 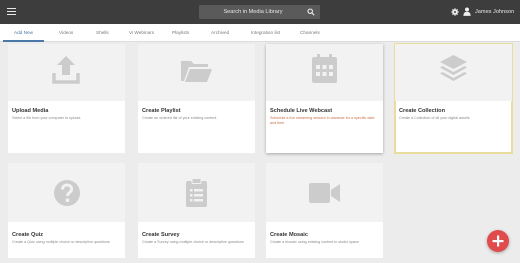 I want to click on card-title: Create Quiz, so click(x=28, y=235).